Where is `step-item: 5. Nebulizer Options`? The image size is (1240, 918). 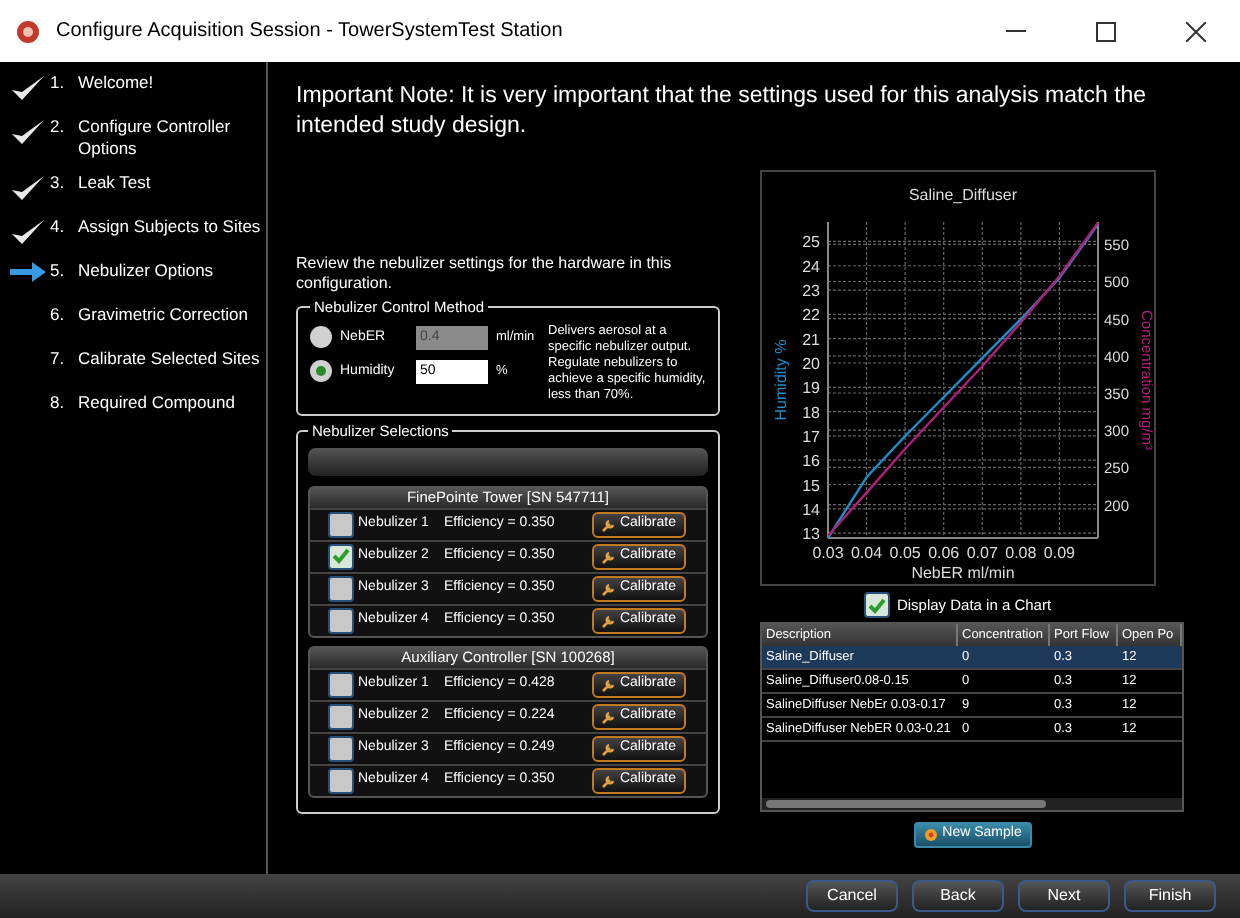
step-item: 5. Nebulizer Options is located at coordinates (138, 276).